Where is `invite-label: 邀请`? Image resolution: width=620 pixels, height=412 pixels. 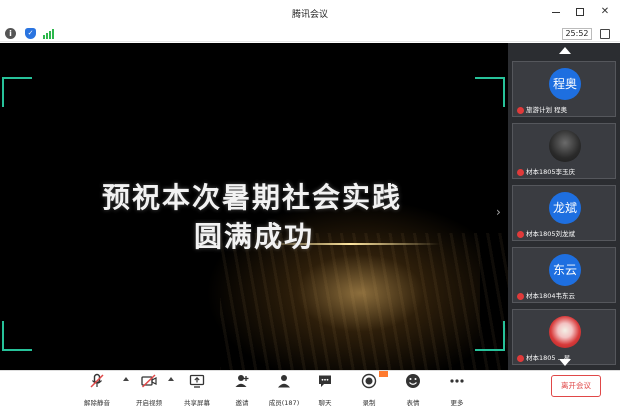 invite-label: 邀请 is located at coordinates (242, 403).